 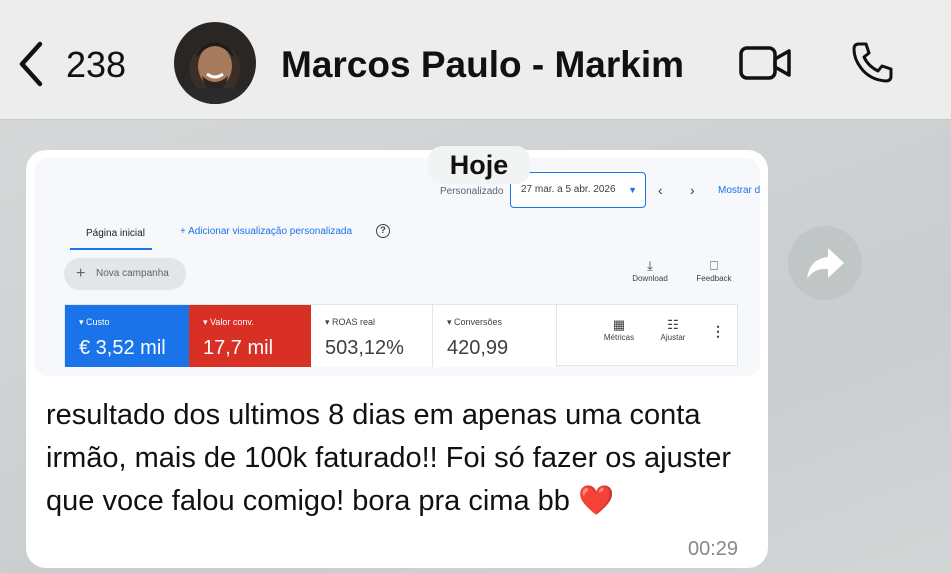 What do you see at coordinates (115, 233) in the screenshot?
I see `tab-home: Página inicial` at bounding box center [115, 233].